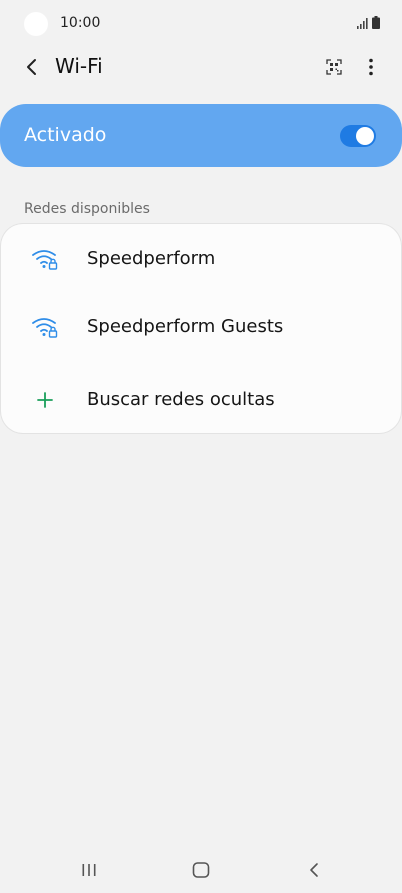  I want to click on home-icon, so click(201, 870).